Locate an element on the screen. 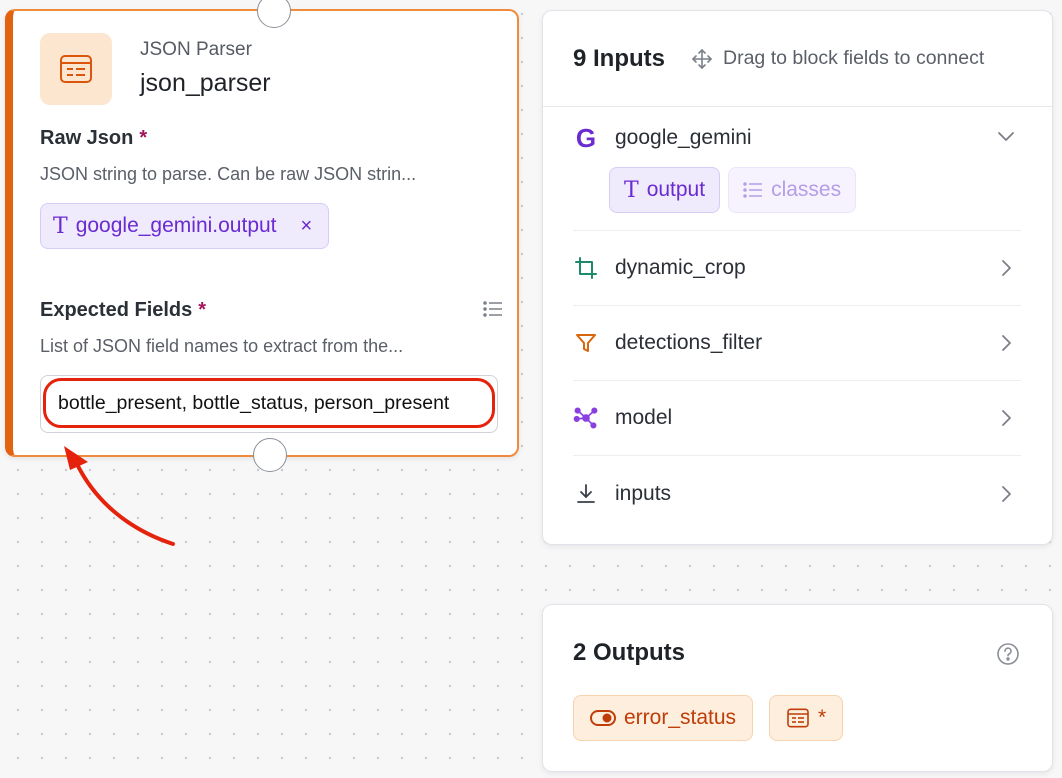  outputs-title: 2 Outputs is located at coordinates (629, 652).